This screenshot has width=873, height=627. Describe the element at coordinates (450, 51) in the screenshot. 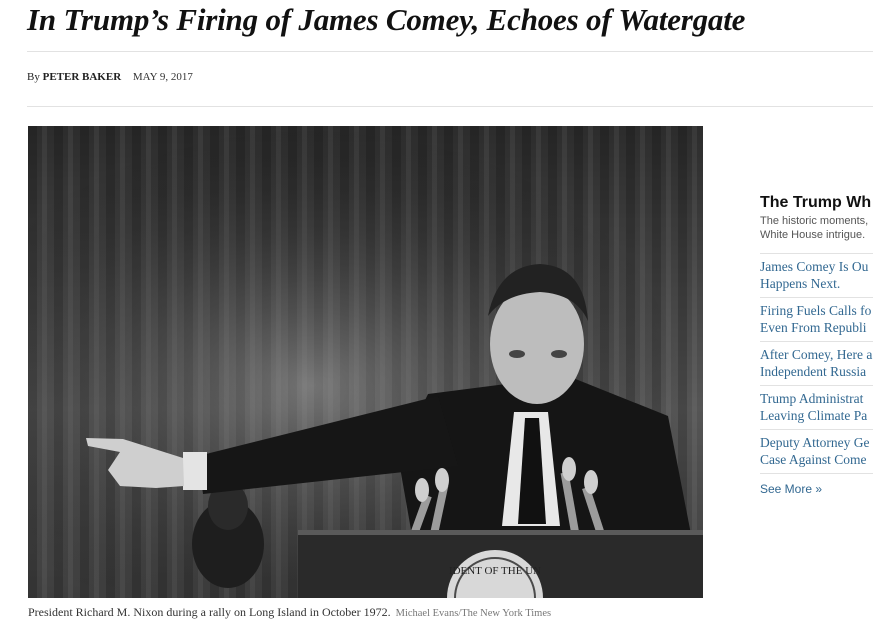

I see `header-divider` at that location.